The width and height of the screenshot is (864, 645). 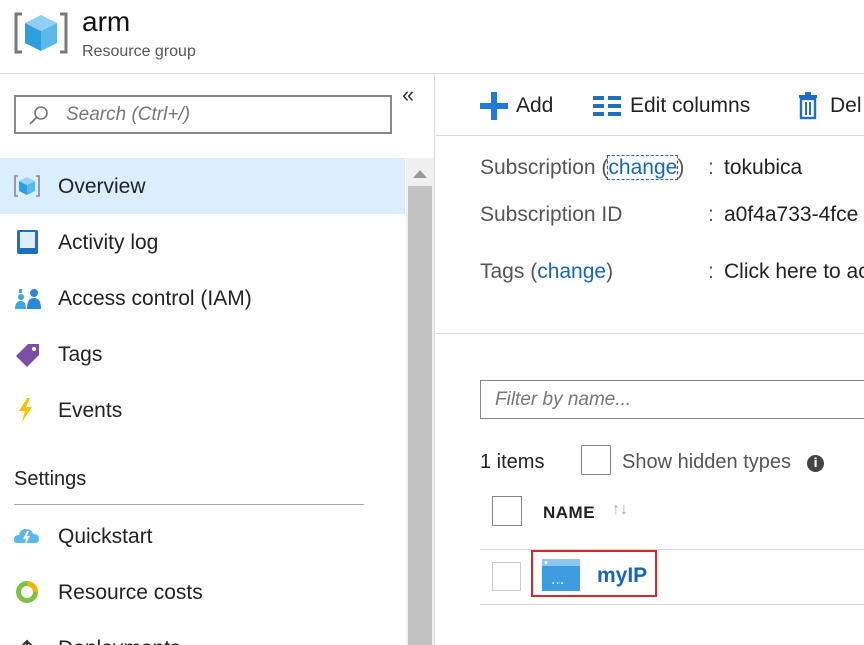 What do you see at coordinates (202, 242) in the screenshot?
I see `sidebar-item-activity-log: Activity log` at bounding box center [202, 242].